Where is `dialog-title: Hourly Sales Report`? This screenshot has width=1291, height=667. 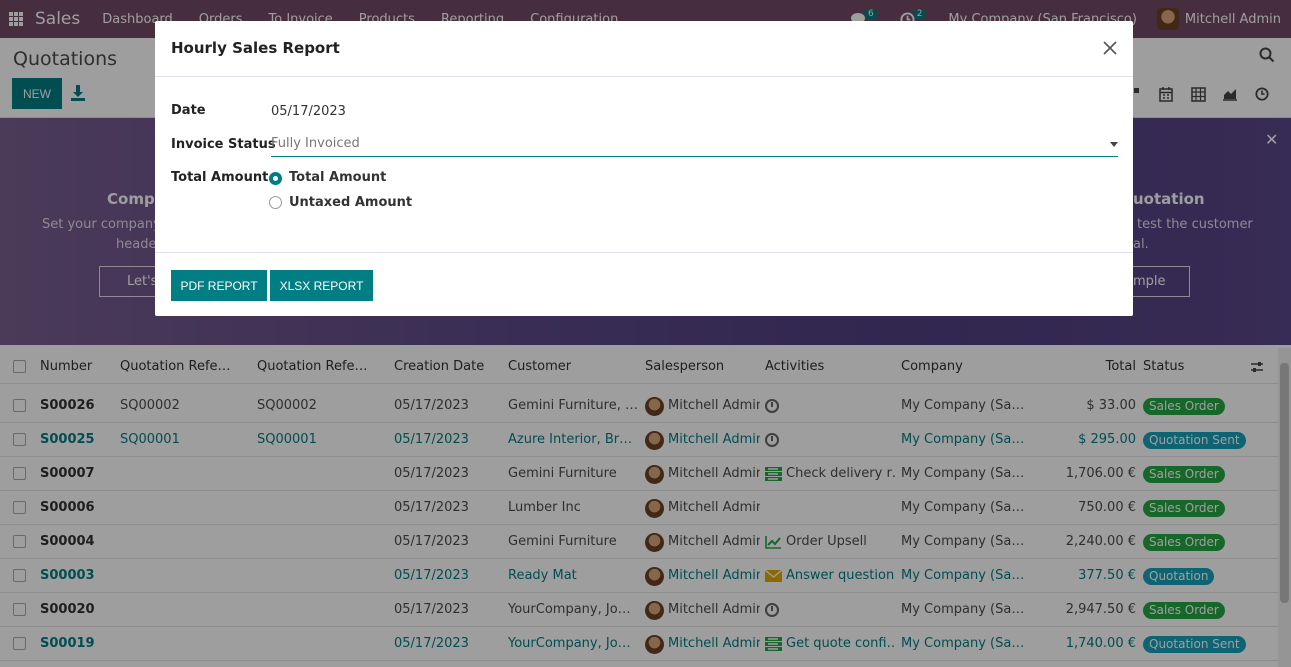
dialog-title: Hourly Sales Report is located at coordinates (255, 48).